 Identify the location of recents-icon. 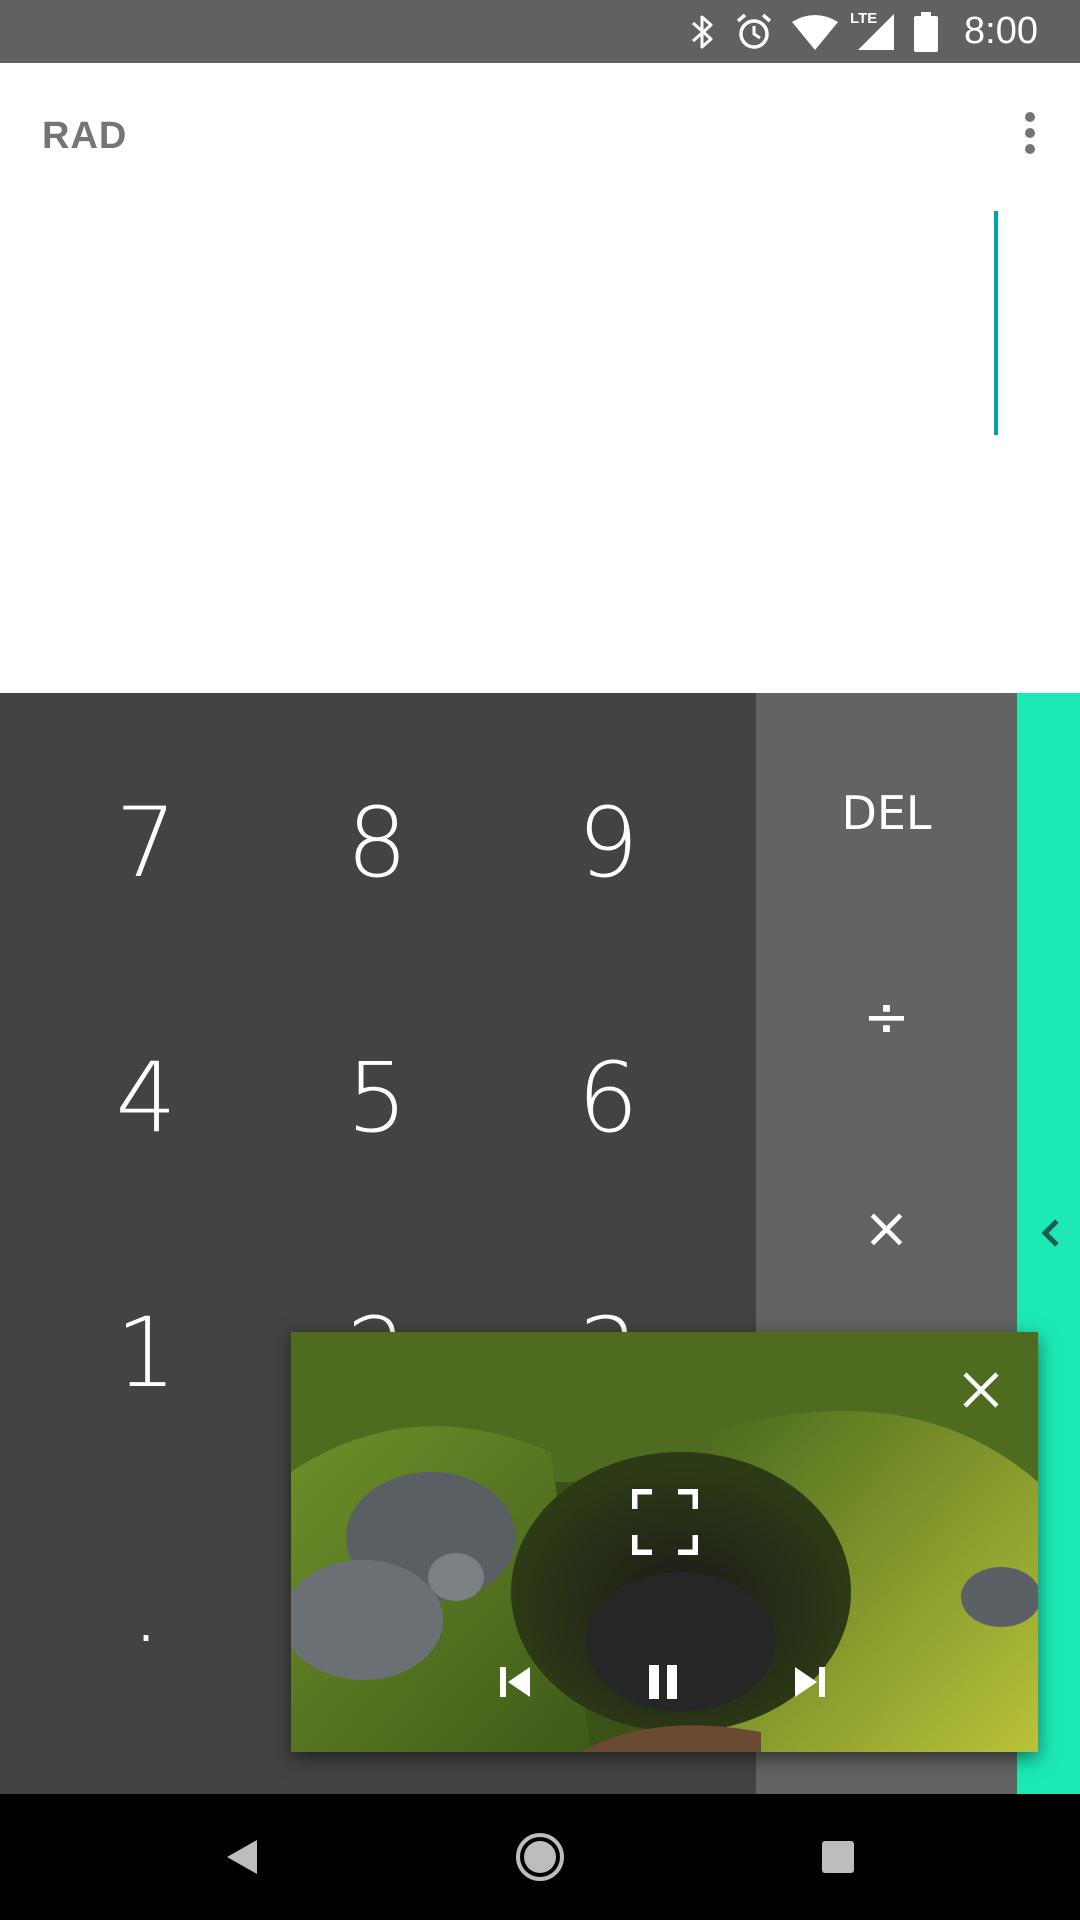
(838, 1857).